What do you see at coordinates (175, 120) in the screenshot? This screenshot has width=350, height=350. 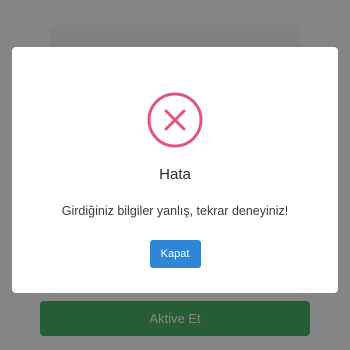 I see `x-circle-icon` at bounding box center [175, 120].